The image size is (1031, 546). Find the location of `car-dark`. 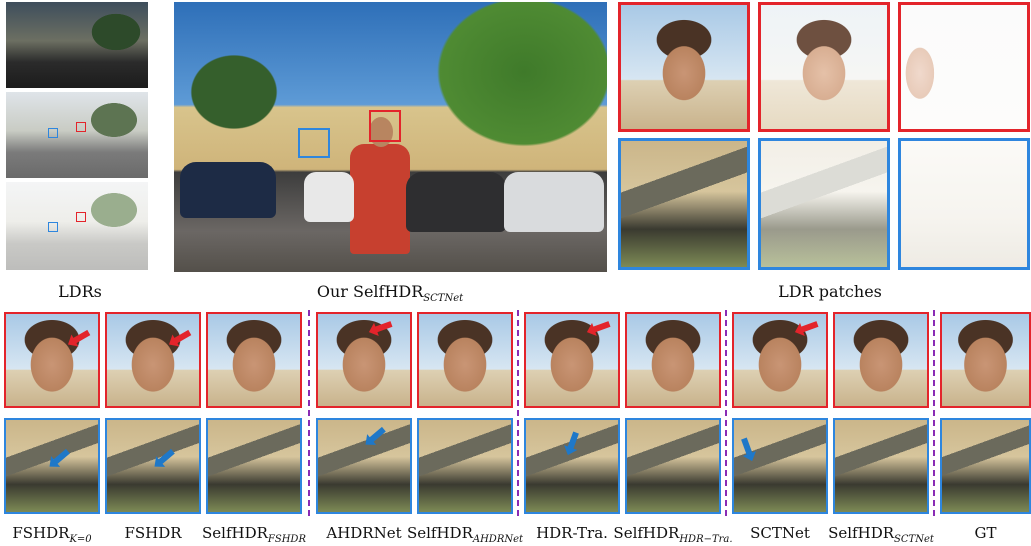

car-dark is located at coordinates (228, 190).